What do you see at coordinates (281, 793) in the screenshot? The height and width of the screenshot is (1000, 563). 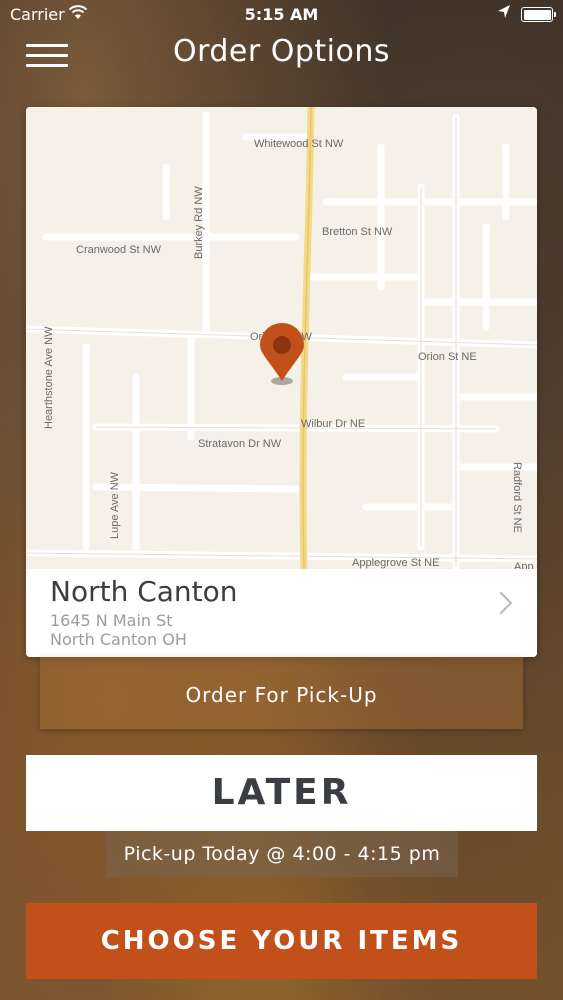 I see `later-button: LATER` at bounding box center [281, 793].